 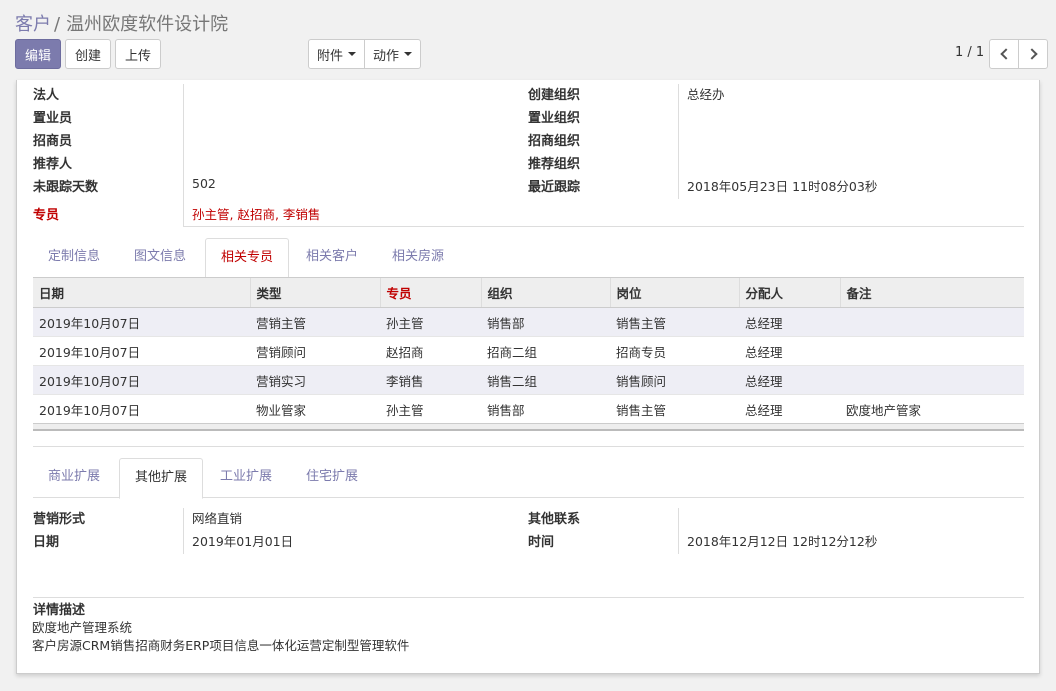 I want to click on upload-button: 上传, so click(x=138, y=54).